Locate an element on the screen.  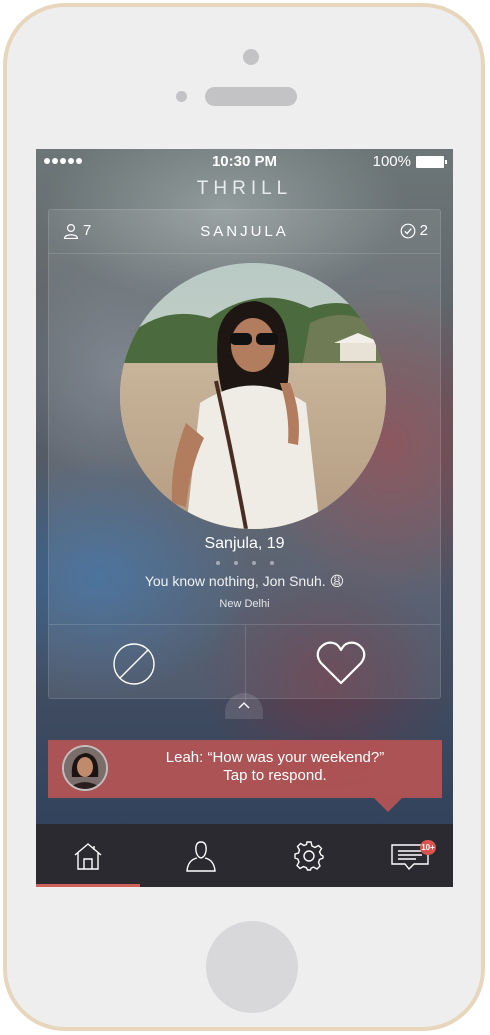
card-header: 7 SANJULA 2 is located at coordinates (244, 232).